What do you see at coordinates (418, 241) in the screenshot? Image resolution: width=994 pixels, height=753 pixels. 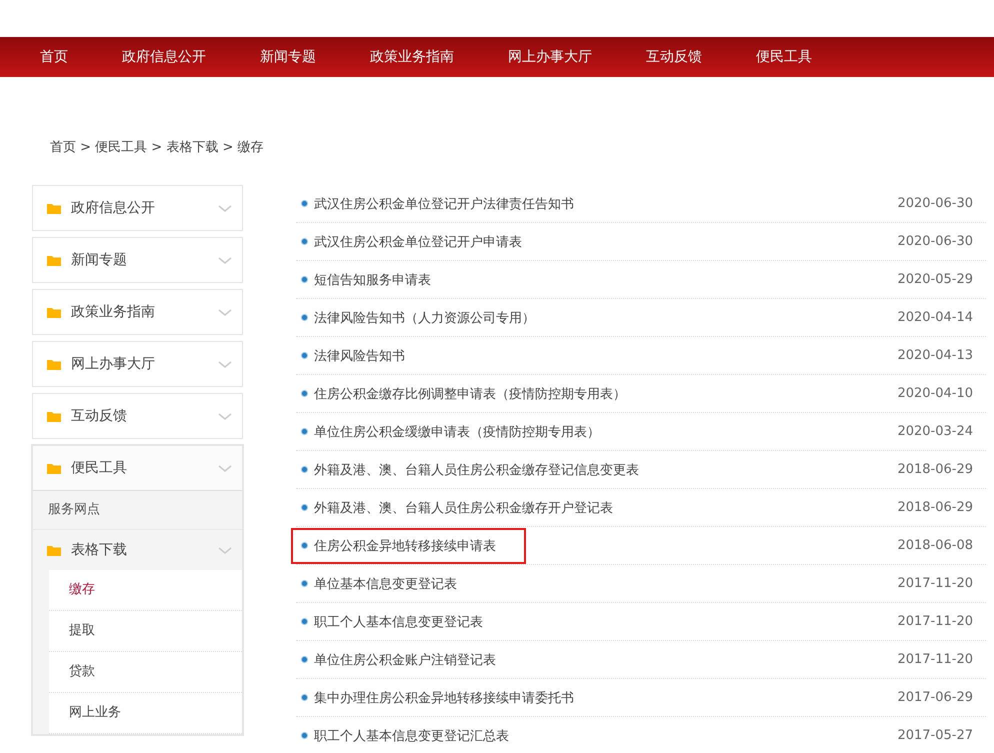 I see `document-link: 武汉住房公积金单位登记开户申请表` at bounding box center [418, 241].